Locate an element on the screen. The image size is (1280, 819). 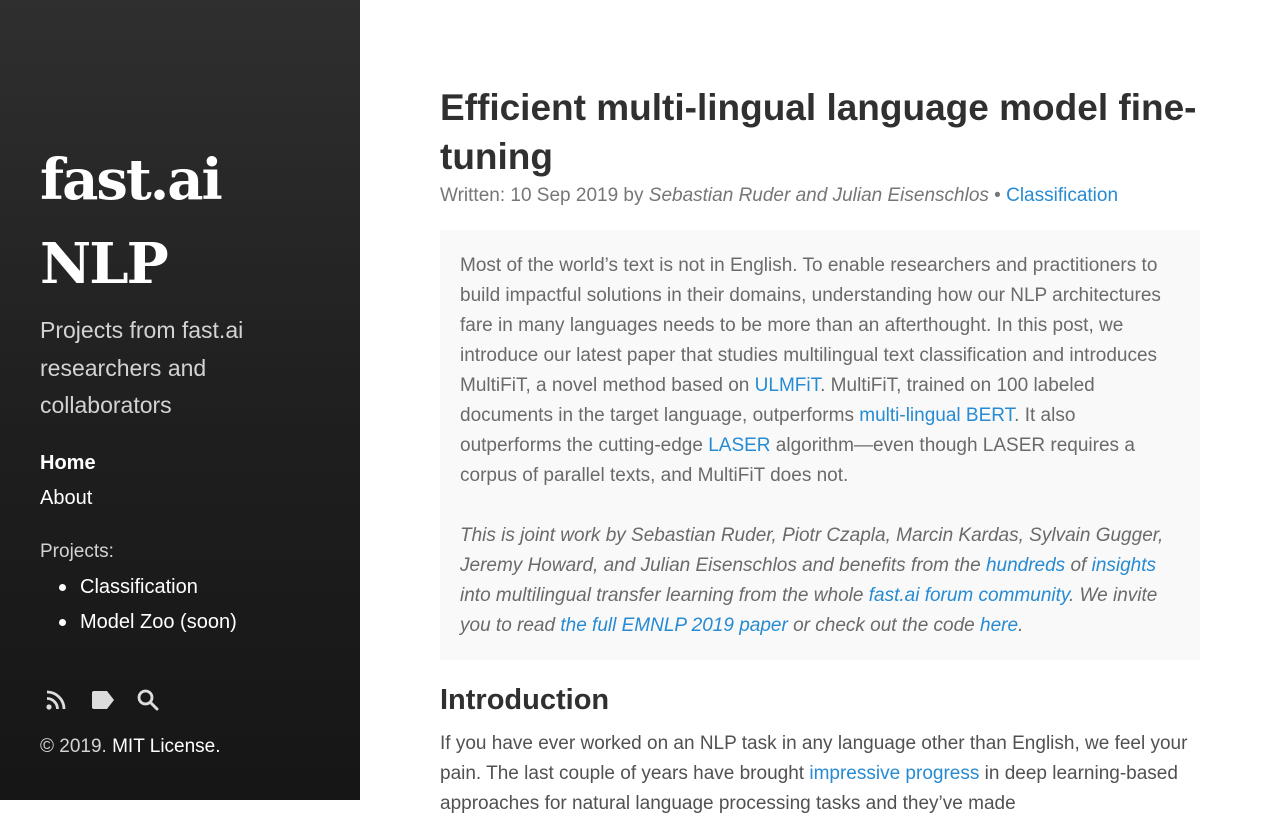
credits-text: of is located at coordinates (1078, 565).